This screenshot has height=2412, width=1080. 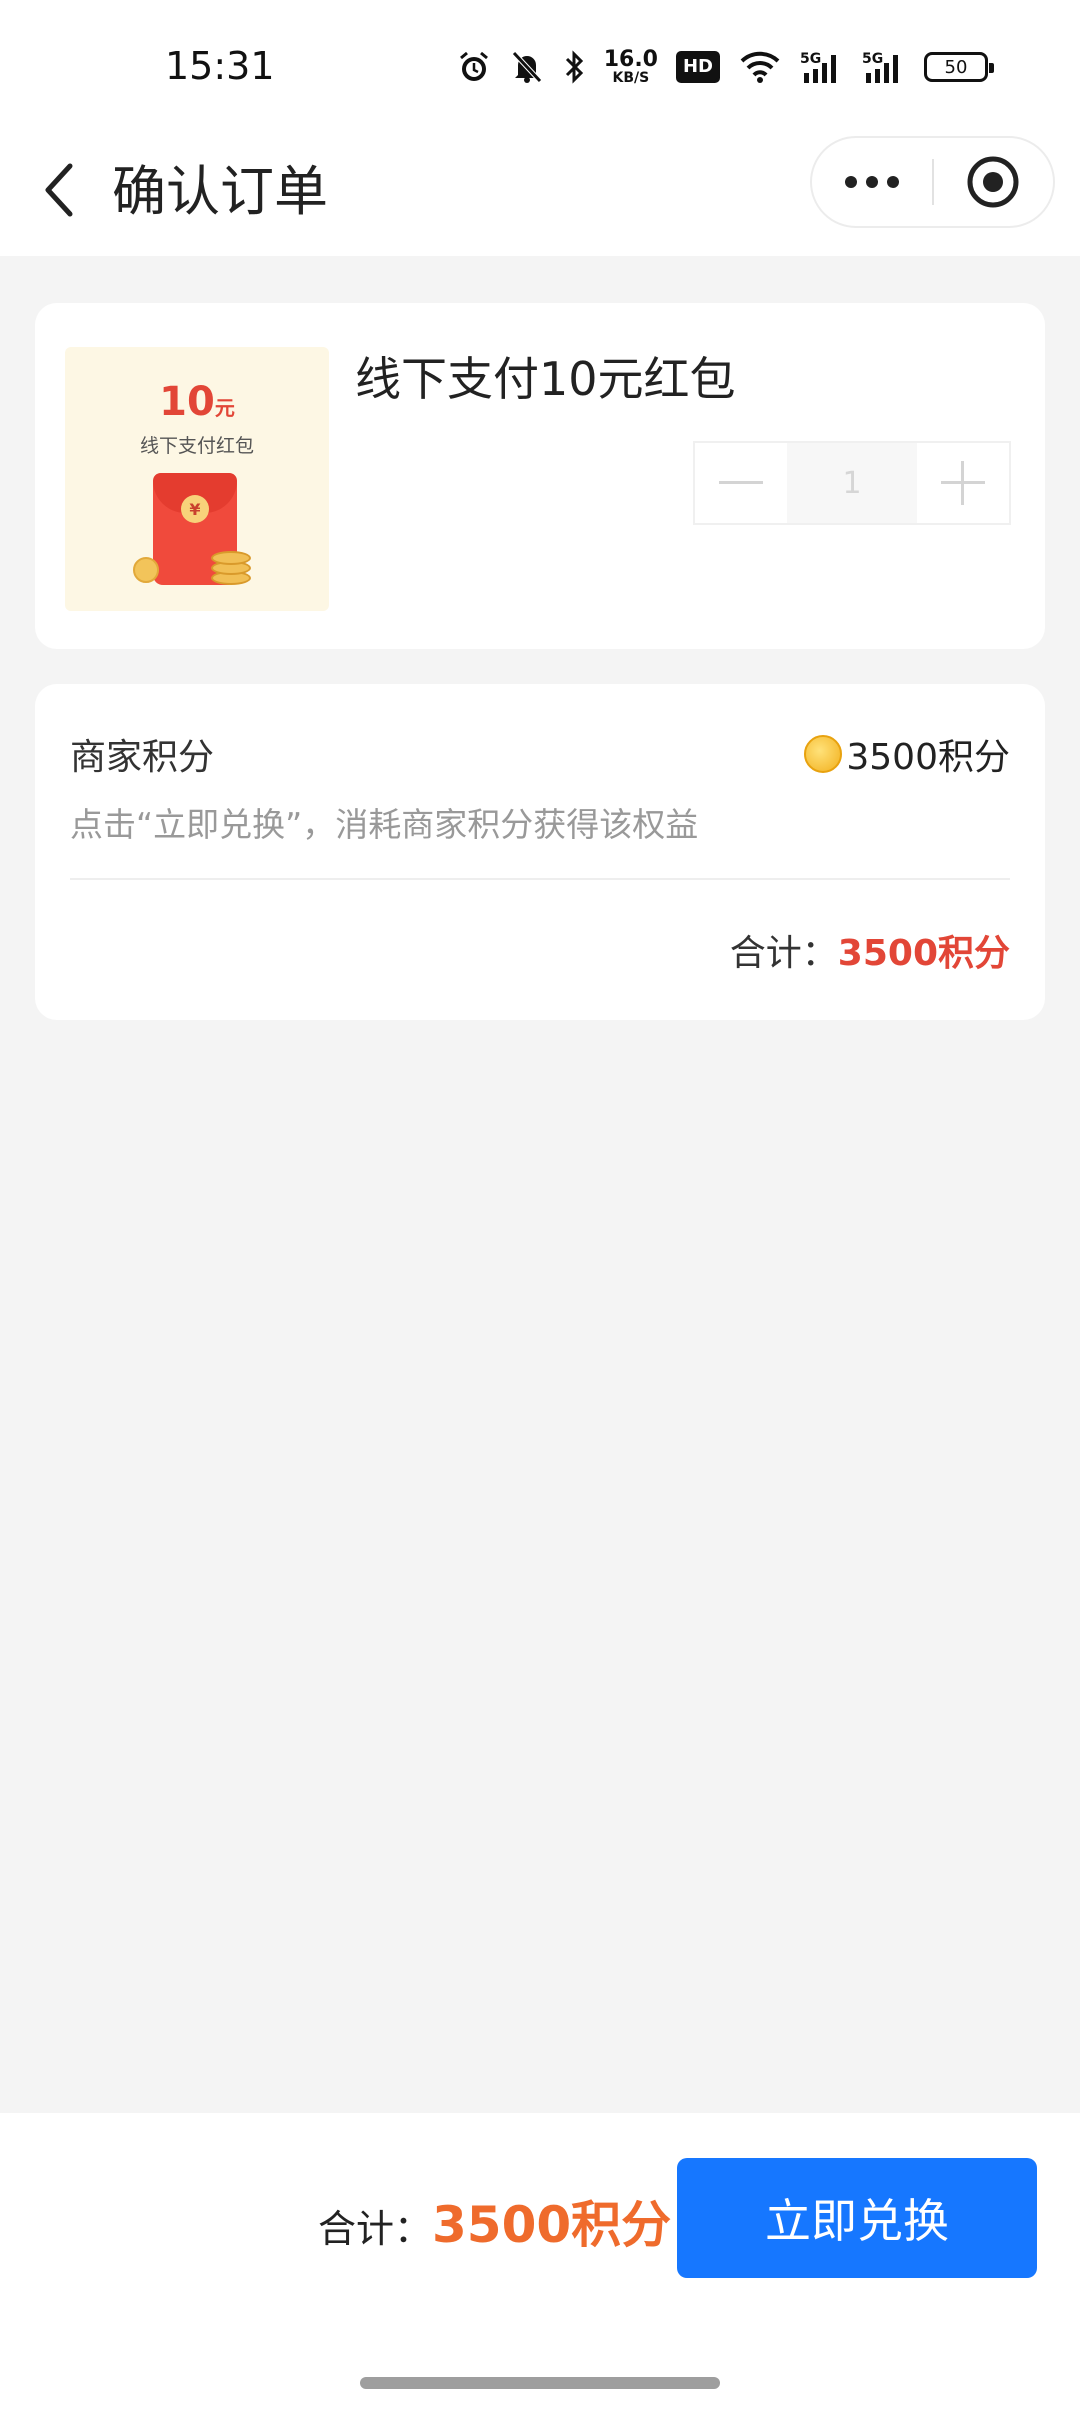 What do you see at coordinates (760, 67) in the screenshot?
I see `wifi-icon` at bounding box center [760, 67].